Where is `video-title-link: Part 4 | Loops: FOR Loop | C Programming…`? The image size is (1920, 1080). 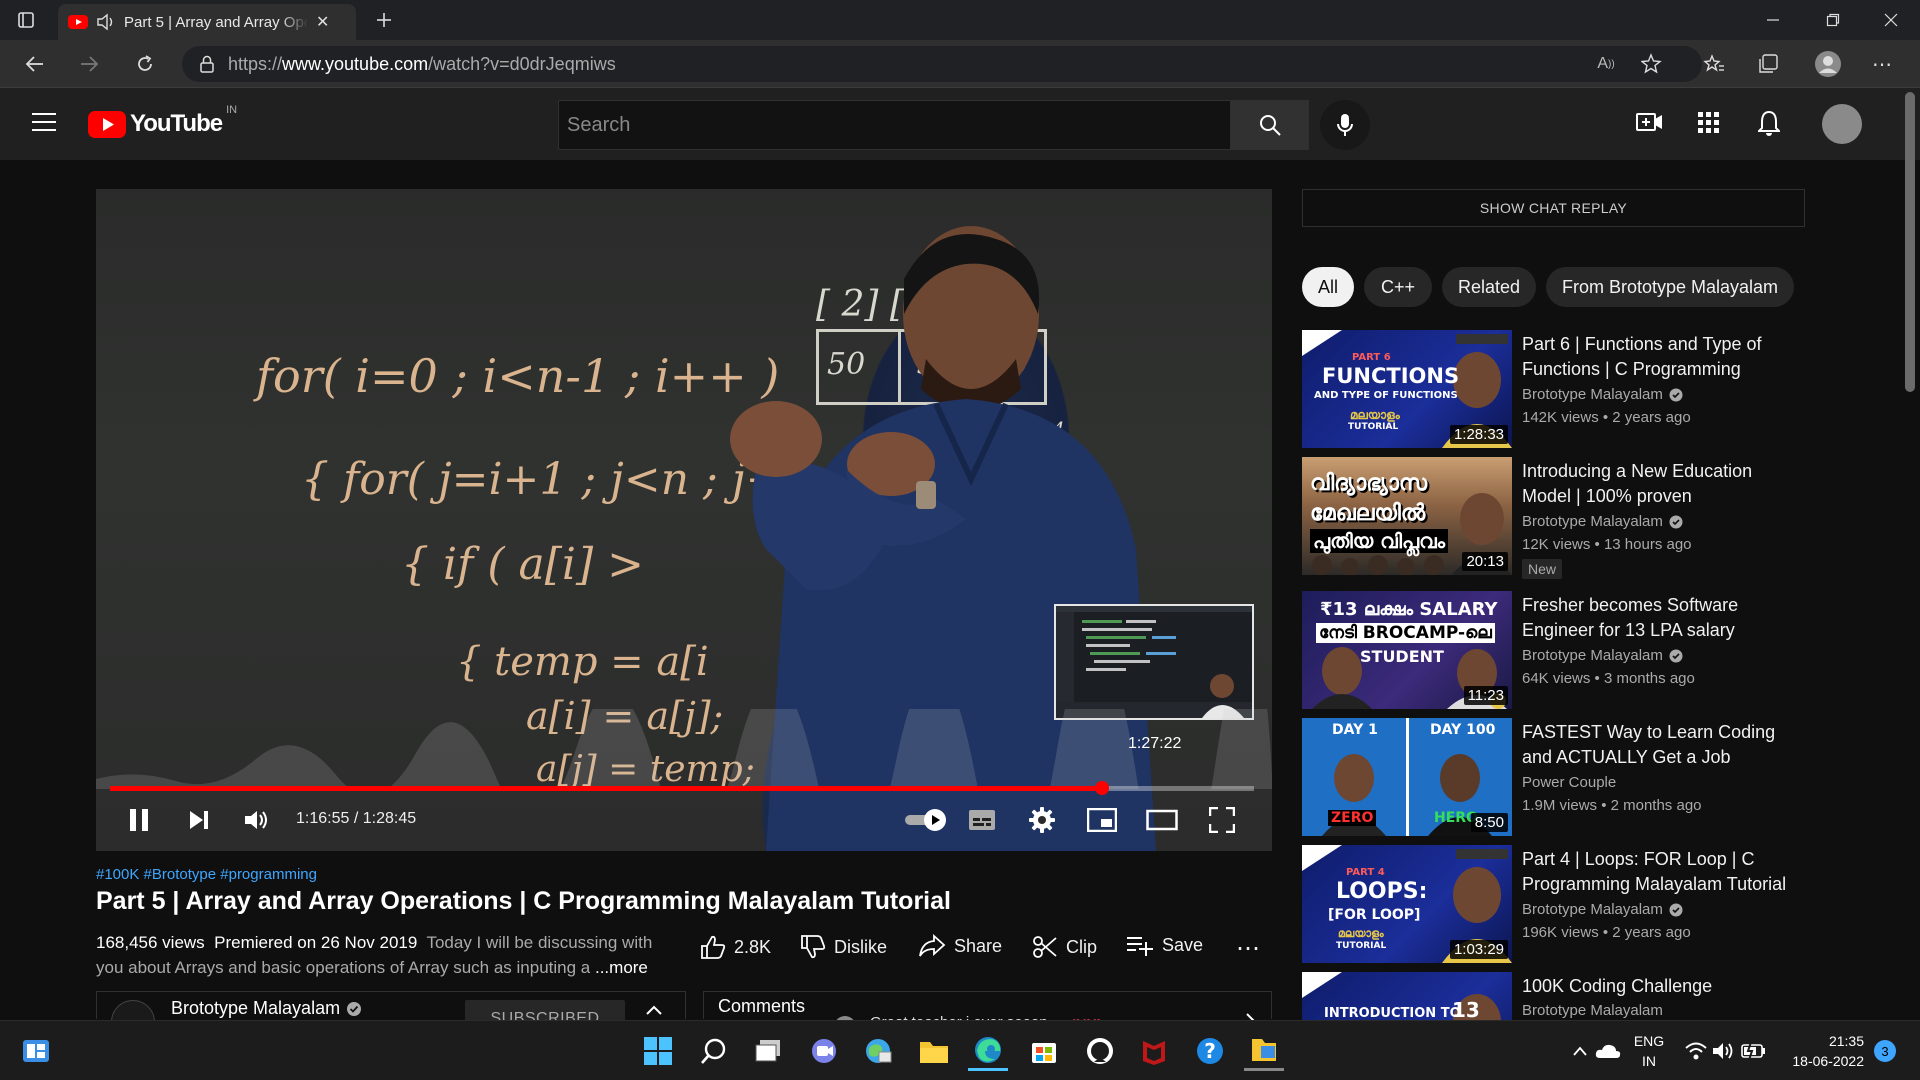 video-title-link: Part 4 | Loops: FOR Loop | C Programming… is located at coordinates (1657, 872).